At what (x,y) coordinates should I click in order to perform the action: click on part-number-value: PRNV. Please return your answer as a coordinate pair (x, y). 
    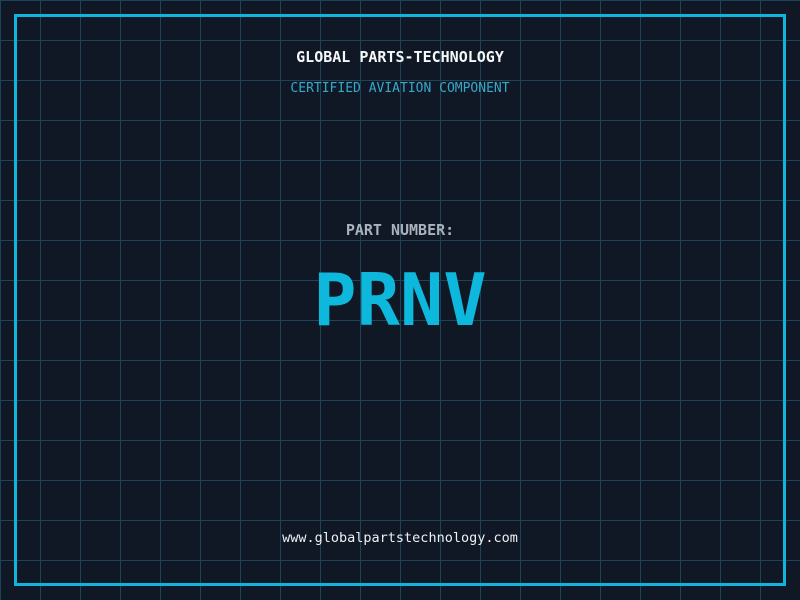
    Looking at the image, I should click on (400, 300).